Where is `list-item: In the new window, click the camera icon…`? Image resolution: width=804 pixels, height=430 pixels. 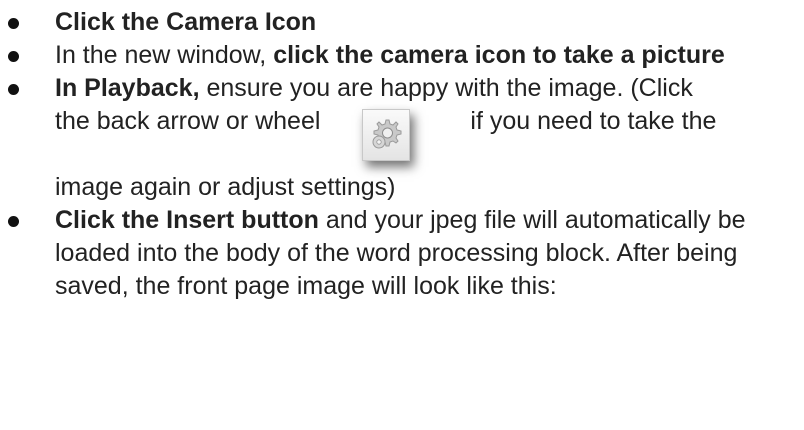 list-item: In the new window, click the camera icon… is located at coordinates (402, 55).